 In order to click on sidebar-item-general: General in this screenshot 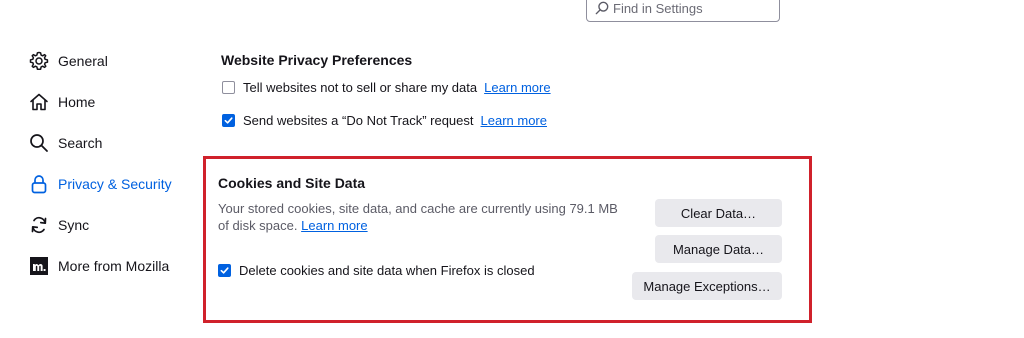, I will do `click(118, 61)`.